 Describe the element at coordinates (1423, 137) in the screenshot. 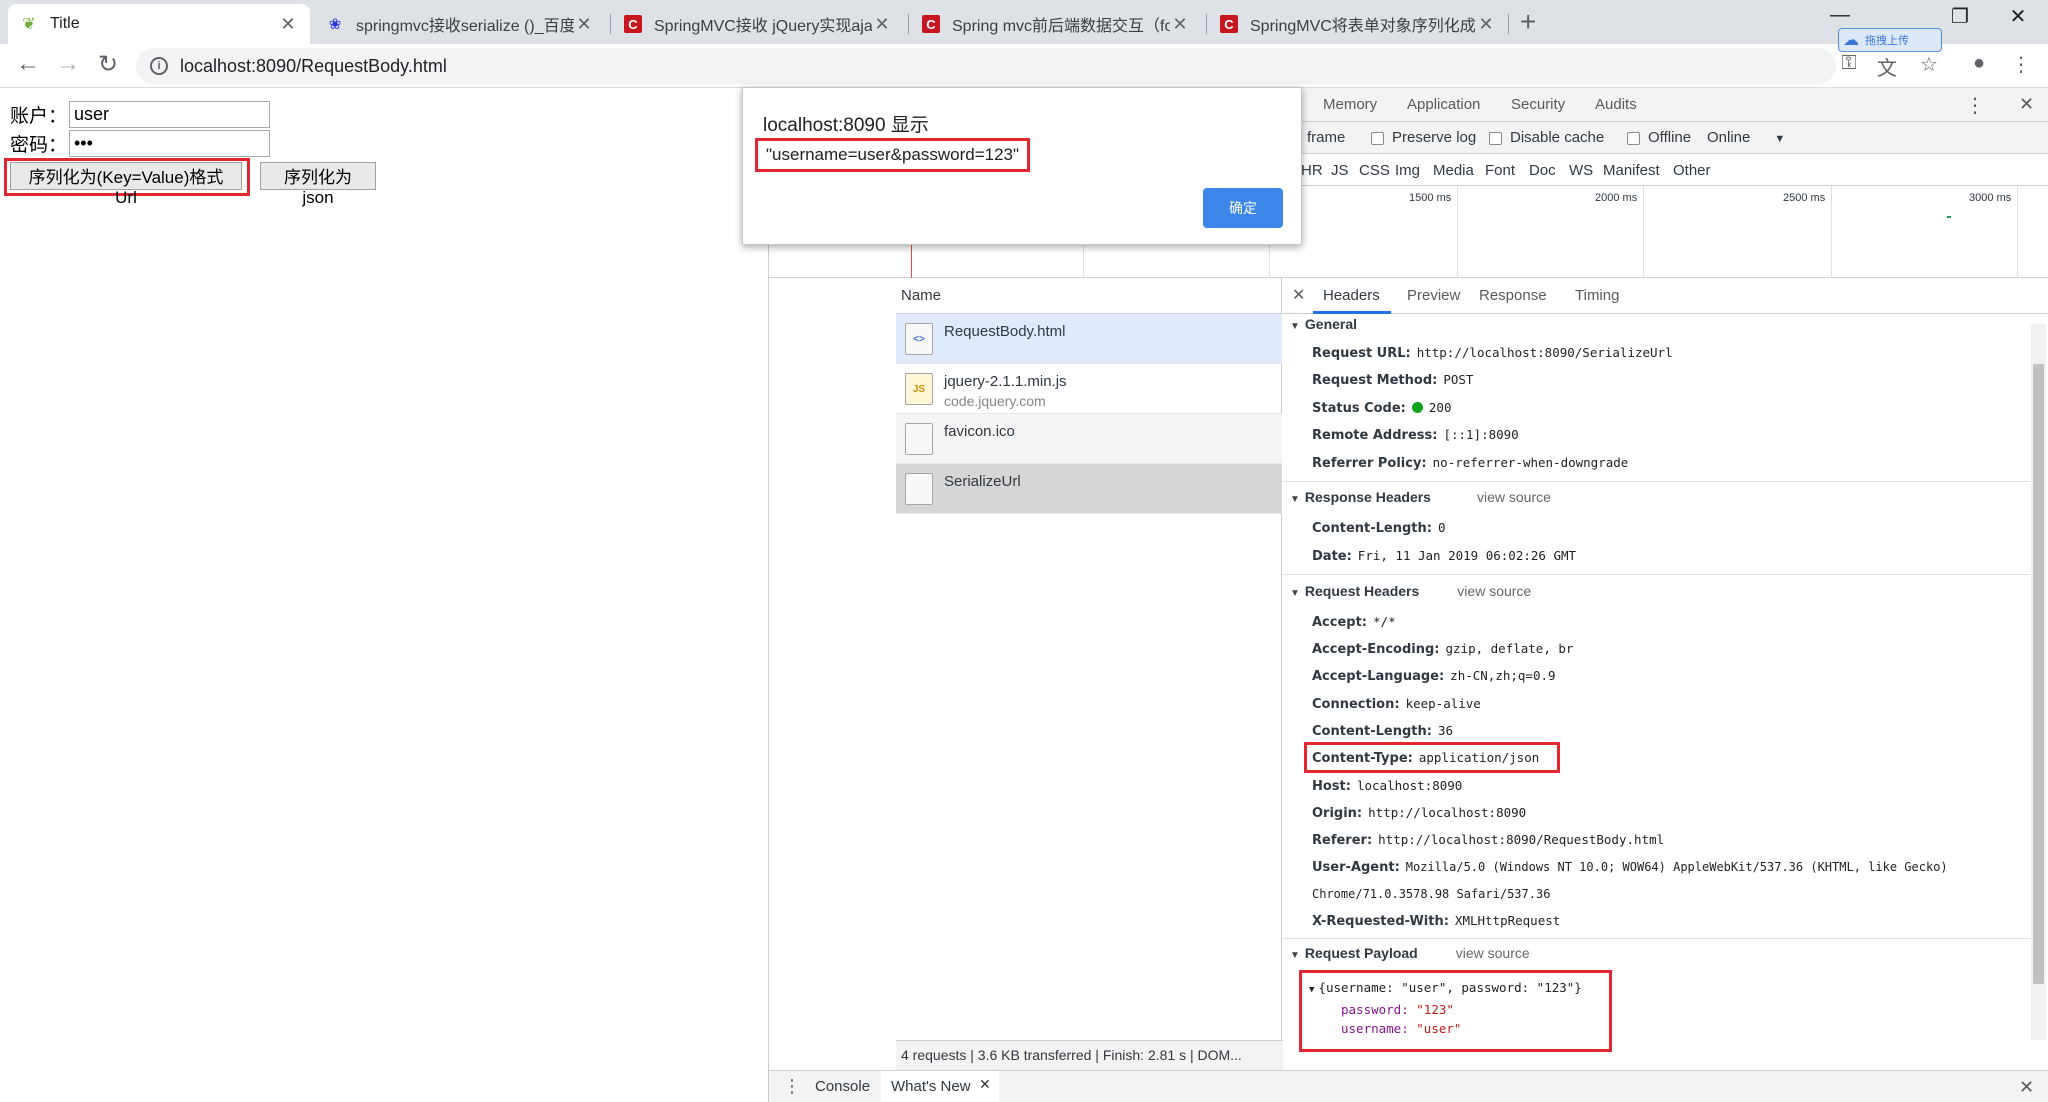

I see `preserve-log-checkbox: Preserve log` at that location.